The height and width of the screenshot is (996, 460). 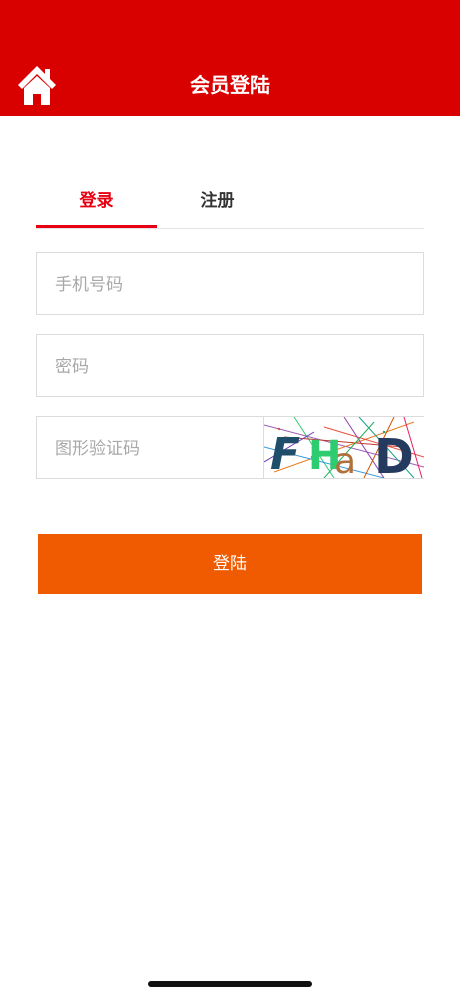 I want to click on login-submit-button: 登陆, so click(x=230, y=564).